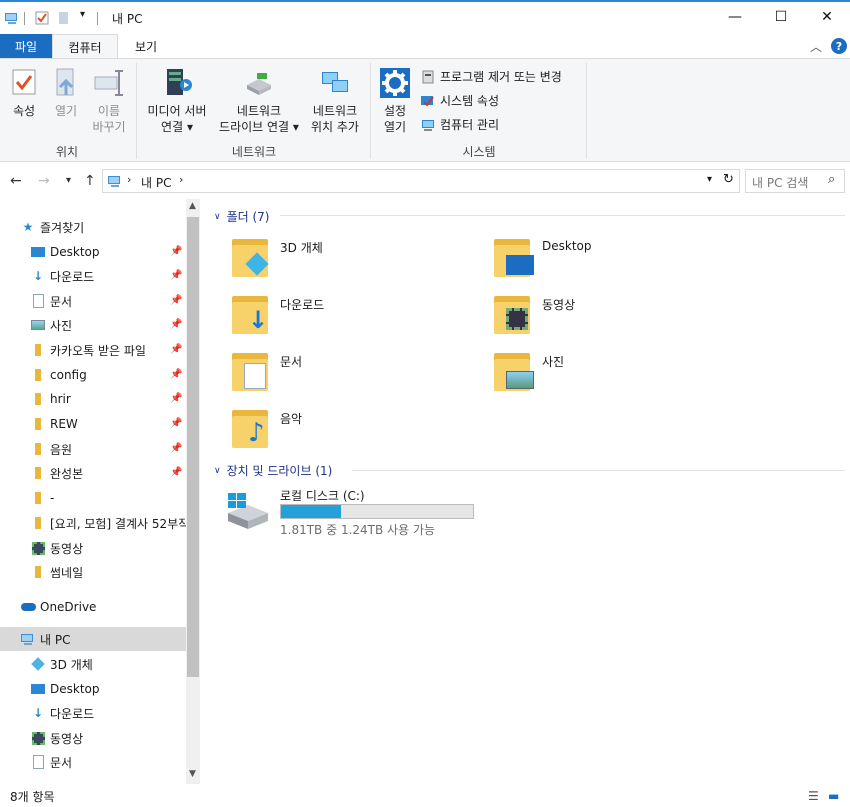 The image size is (850, 807). Describe the element at coordinates (279, 471) in the screenshot. I see `drives-section-title: 장치 및 드라이브 (1)` at that location.